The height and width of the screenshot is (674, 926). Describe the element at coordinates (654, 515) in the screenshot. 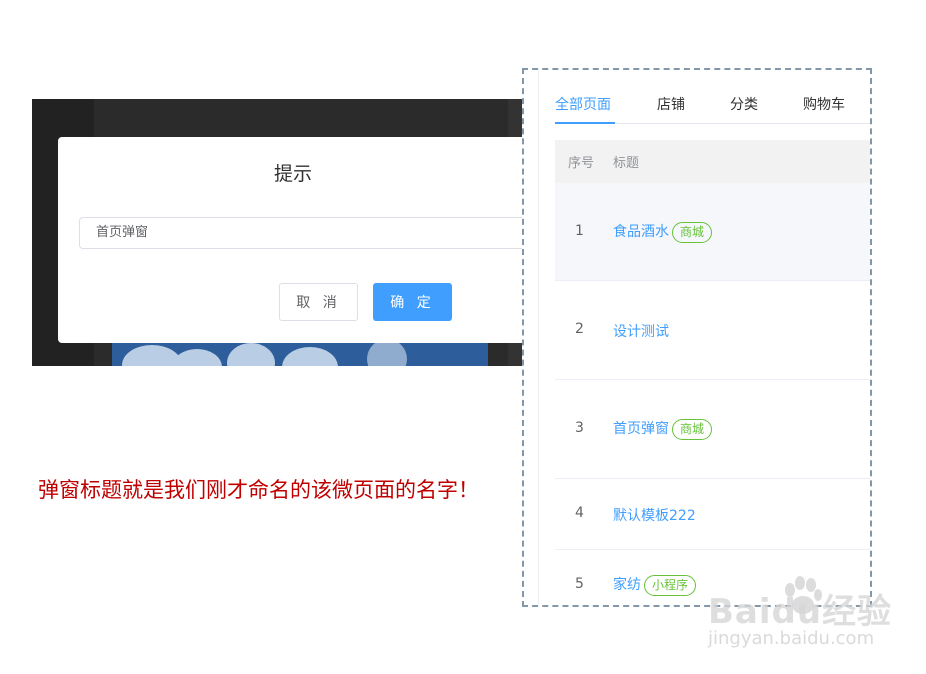

I see `row-title: 默认模板222` at that location.